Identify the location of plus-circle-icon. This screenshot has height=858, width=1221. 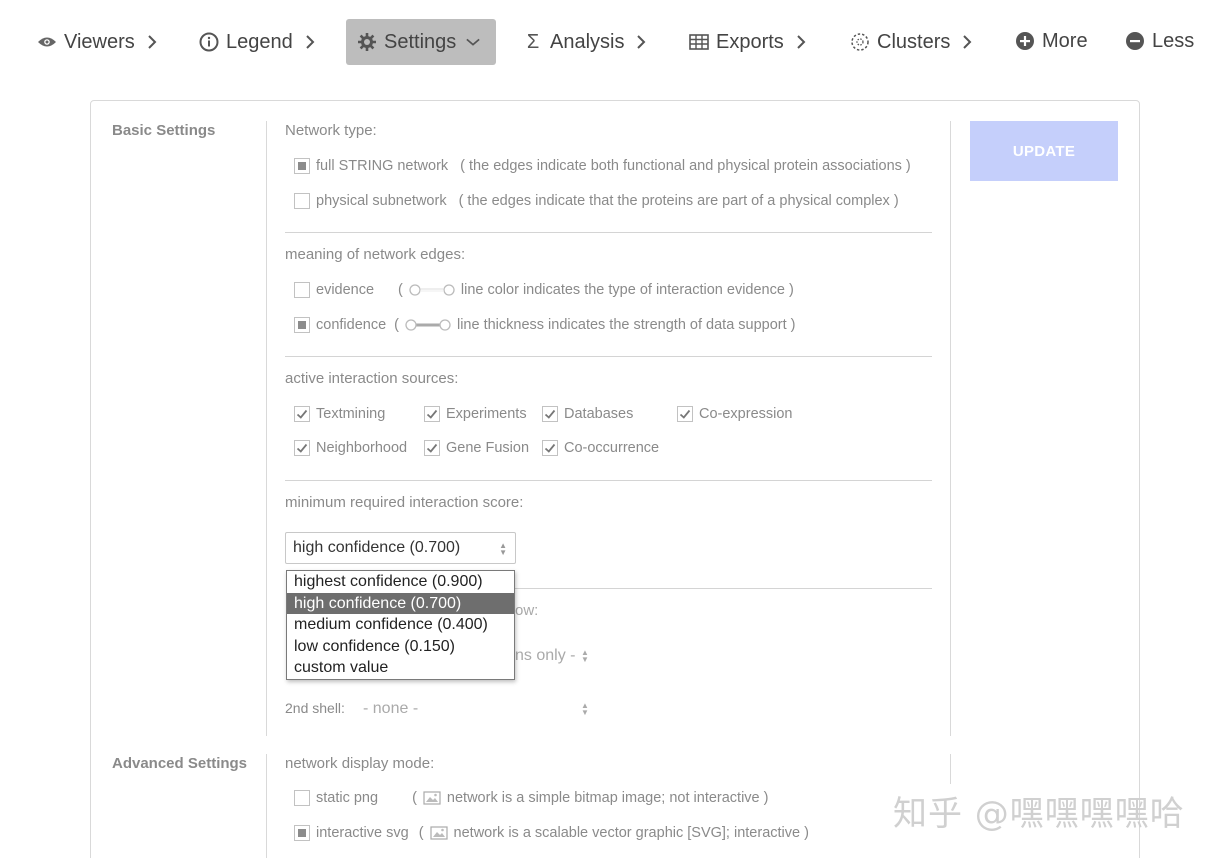
(1025, 41).